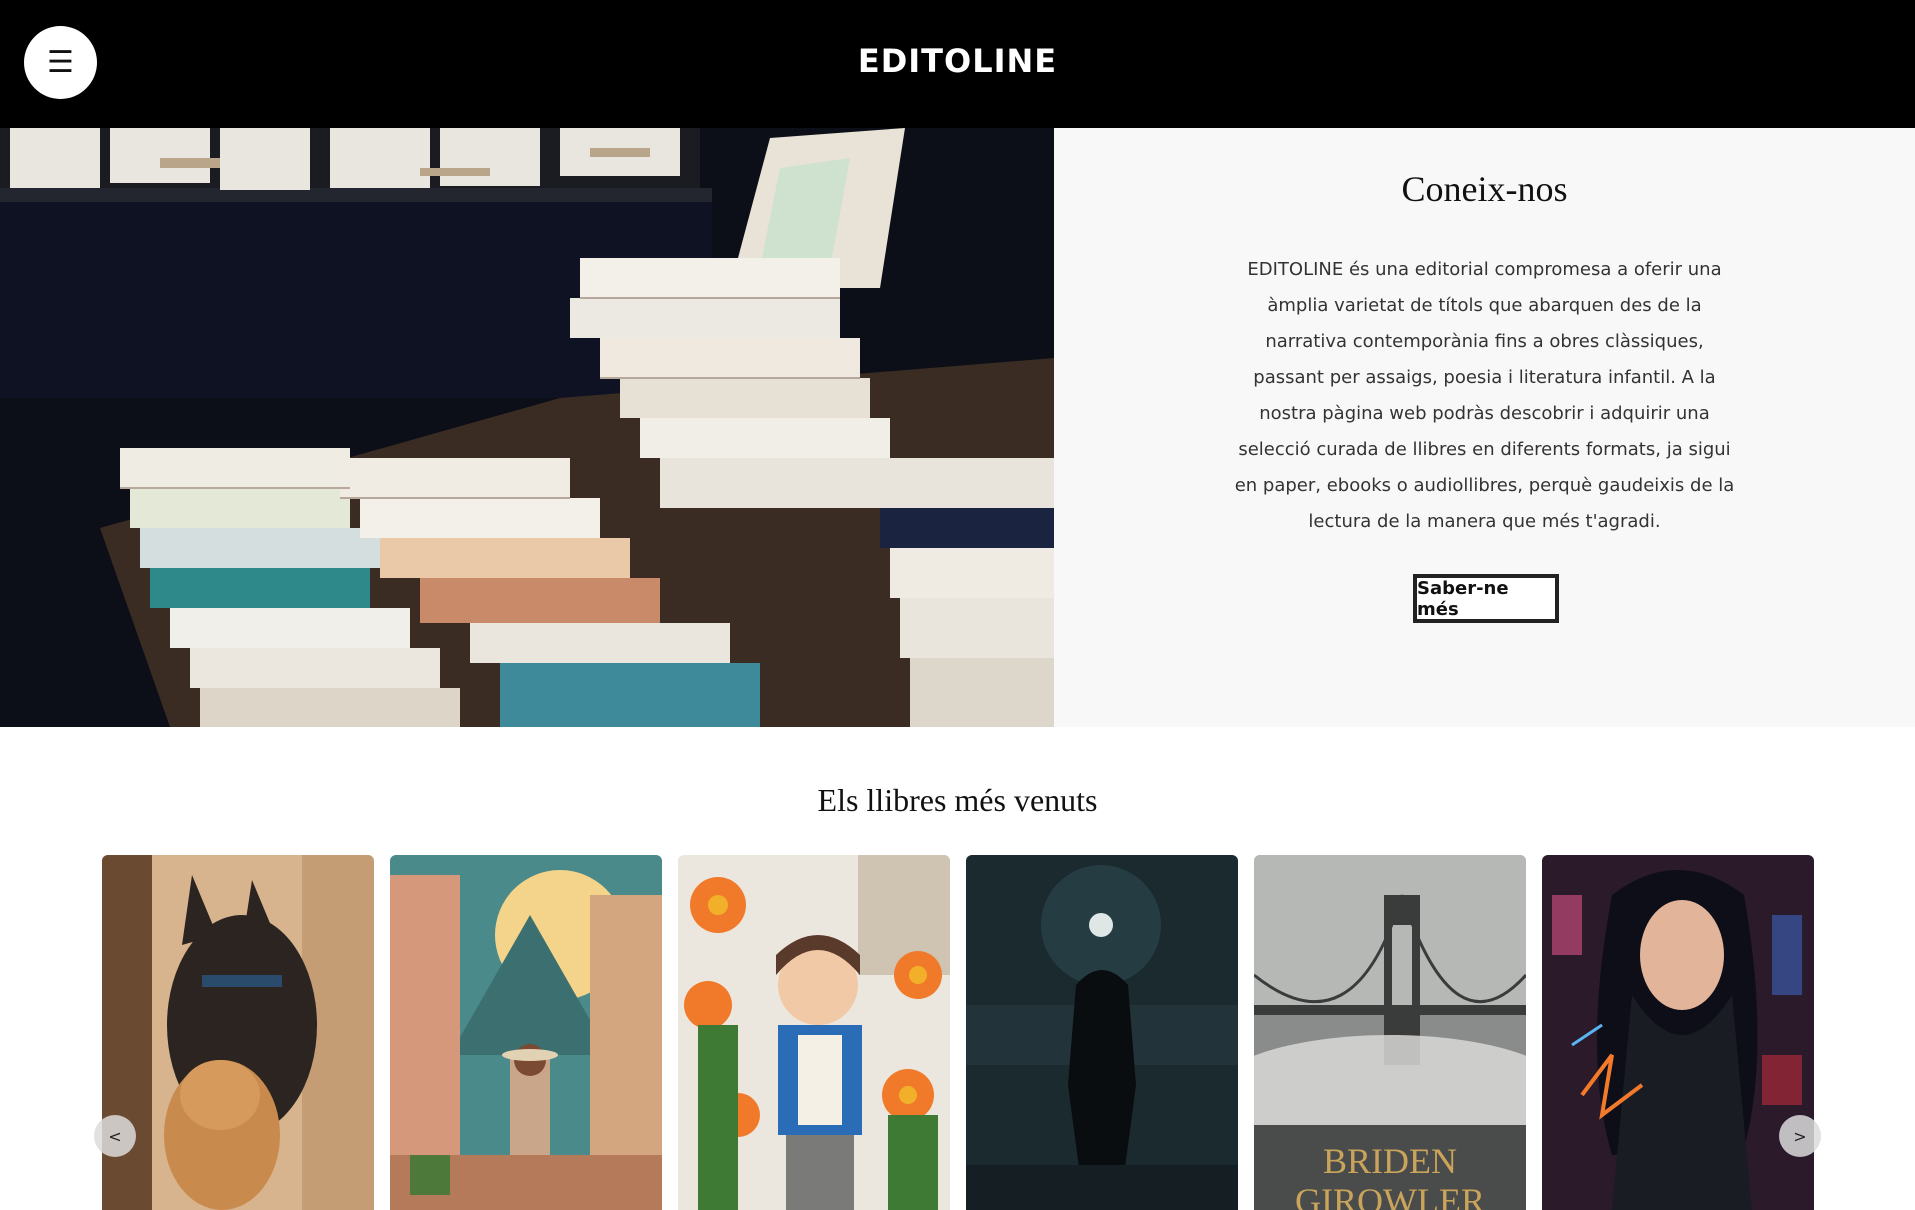 This screenshot has height=1210, width=1915. Describe the element at coordinates (1390, 1032) in the screenshot. I see `book-cover-bridge: BRIDEN GIROWLER` at that location.